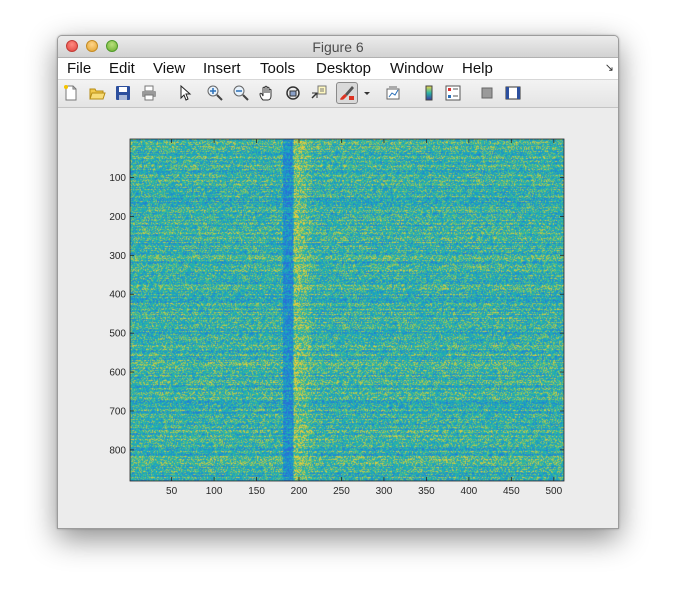 This screenshot has height=607, width=674. What do you see at coordinates (117, 217) in the screenshot?
I see `y-tick-label: 200` at bounding box center [117, 217].